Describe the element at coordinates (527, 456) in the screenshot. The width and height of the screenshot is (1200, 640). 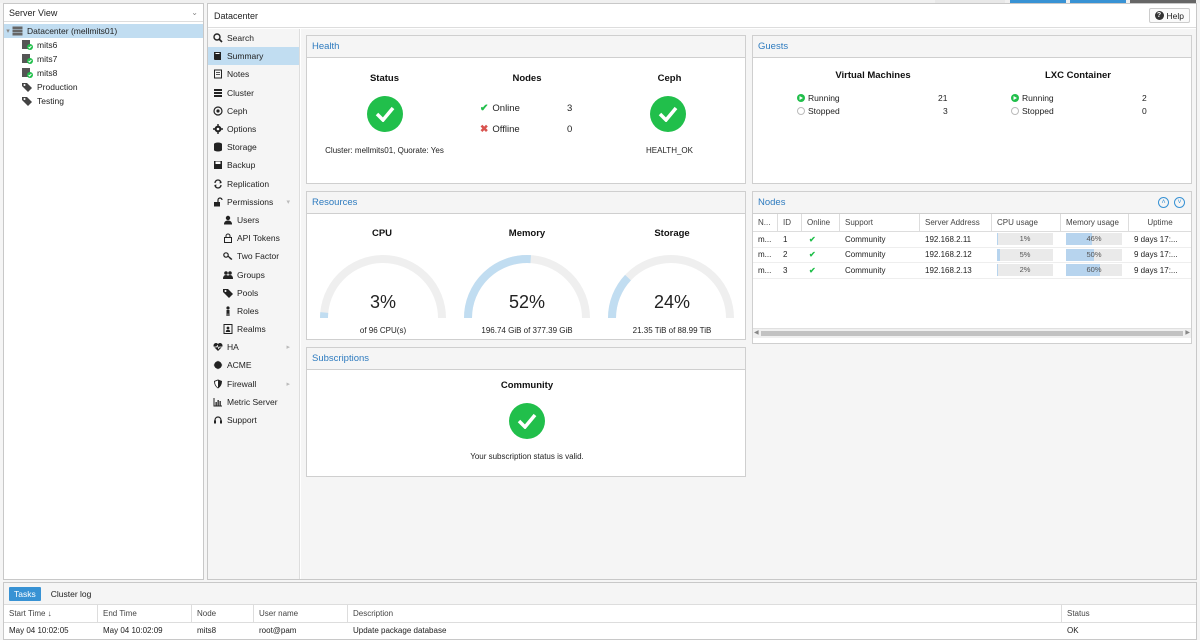
I see `subscription-status-text: Your subscription status is valid.` at that location.